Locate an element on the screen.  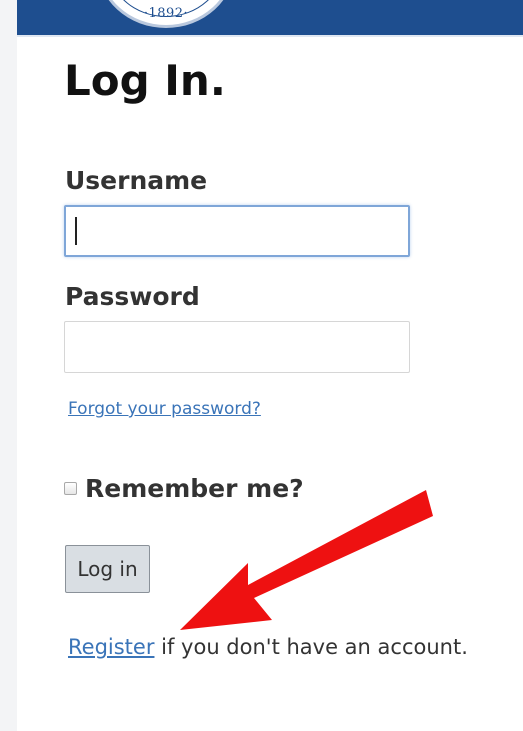
remember-me-row: Remember me? is located at coordinates (184, 488).